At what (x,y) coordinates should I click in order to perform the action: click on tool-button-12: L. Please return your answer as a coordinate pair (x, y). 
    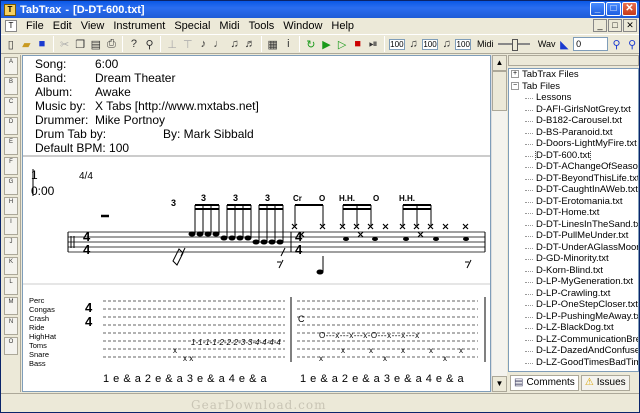
    Looking at the image, I should click on (11, 286).